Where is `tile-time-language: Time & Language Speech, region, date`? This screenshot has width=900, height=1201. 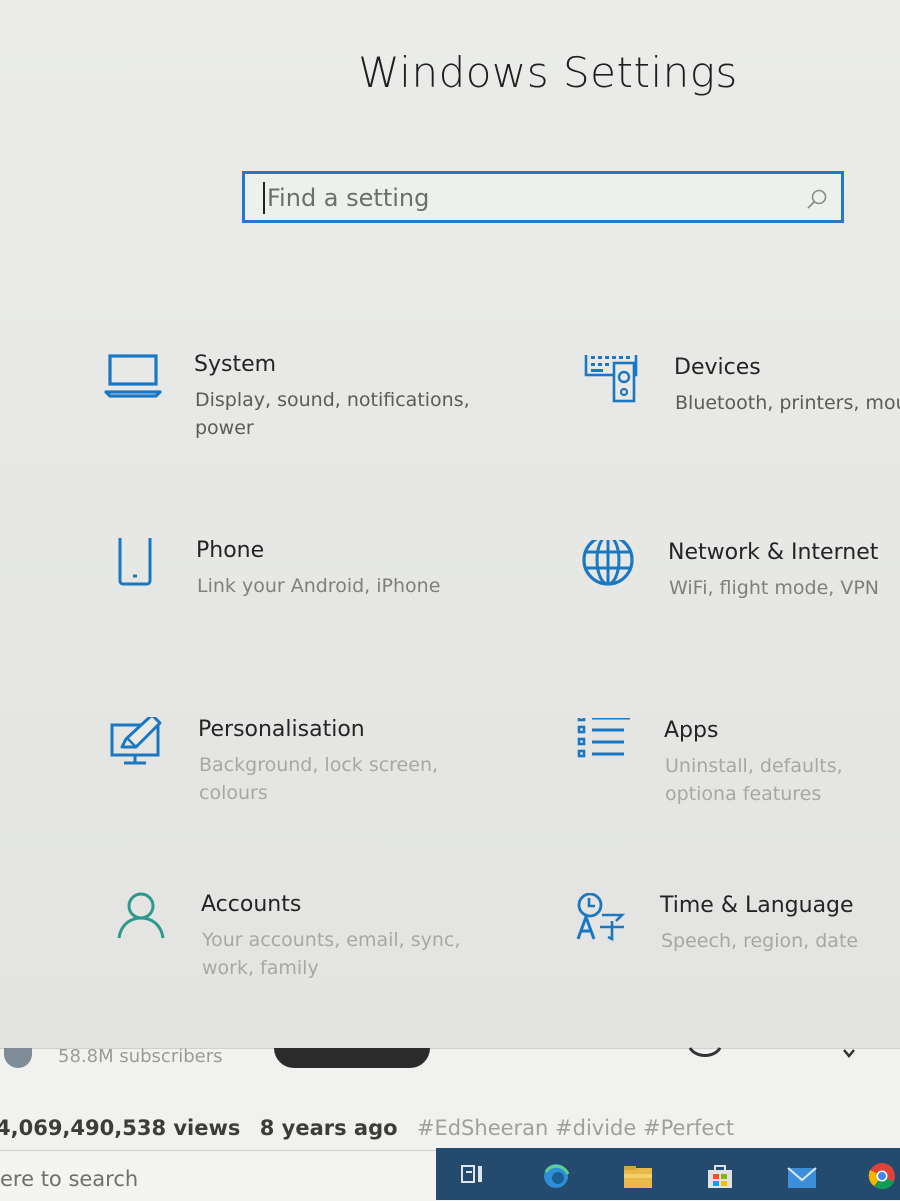
tile-time-language: Time & Language Speech, region, date is located at coordinates (735, 953).